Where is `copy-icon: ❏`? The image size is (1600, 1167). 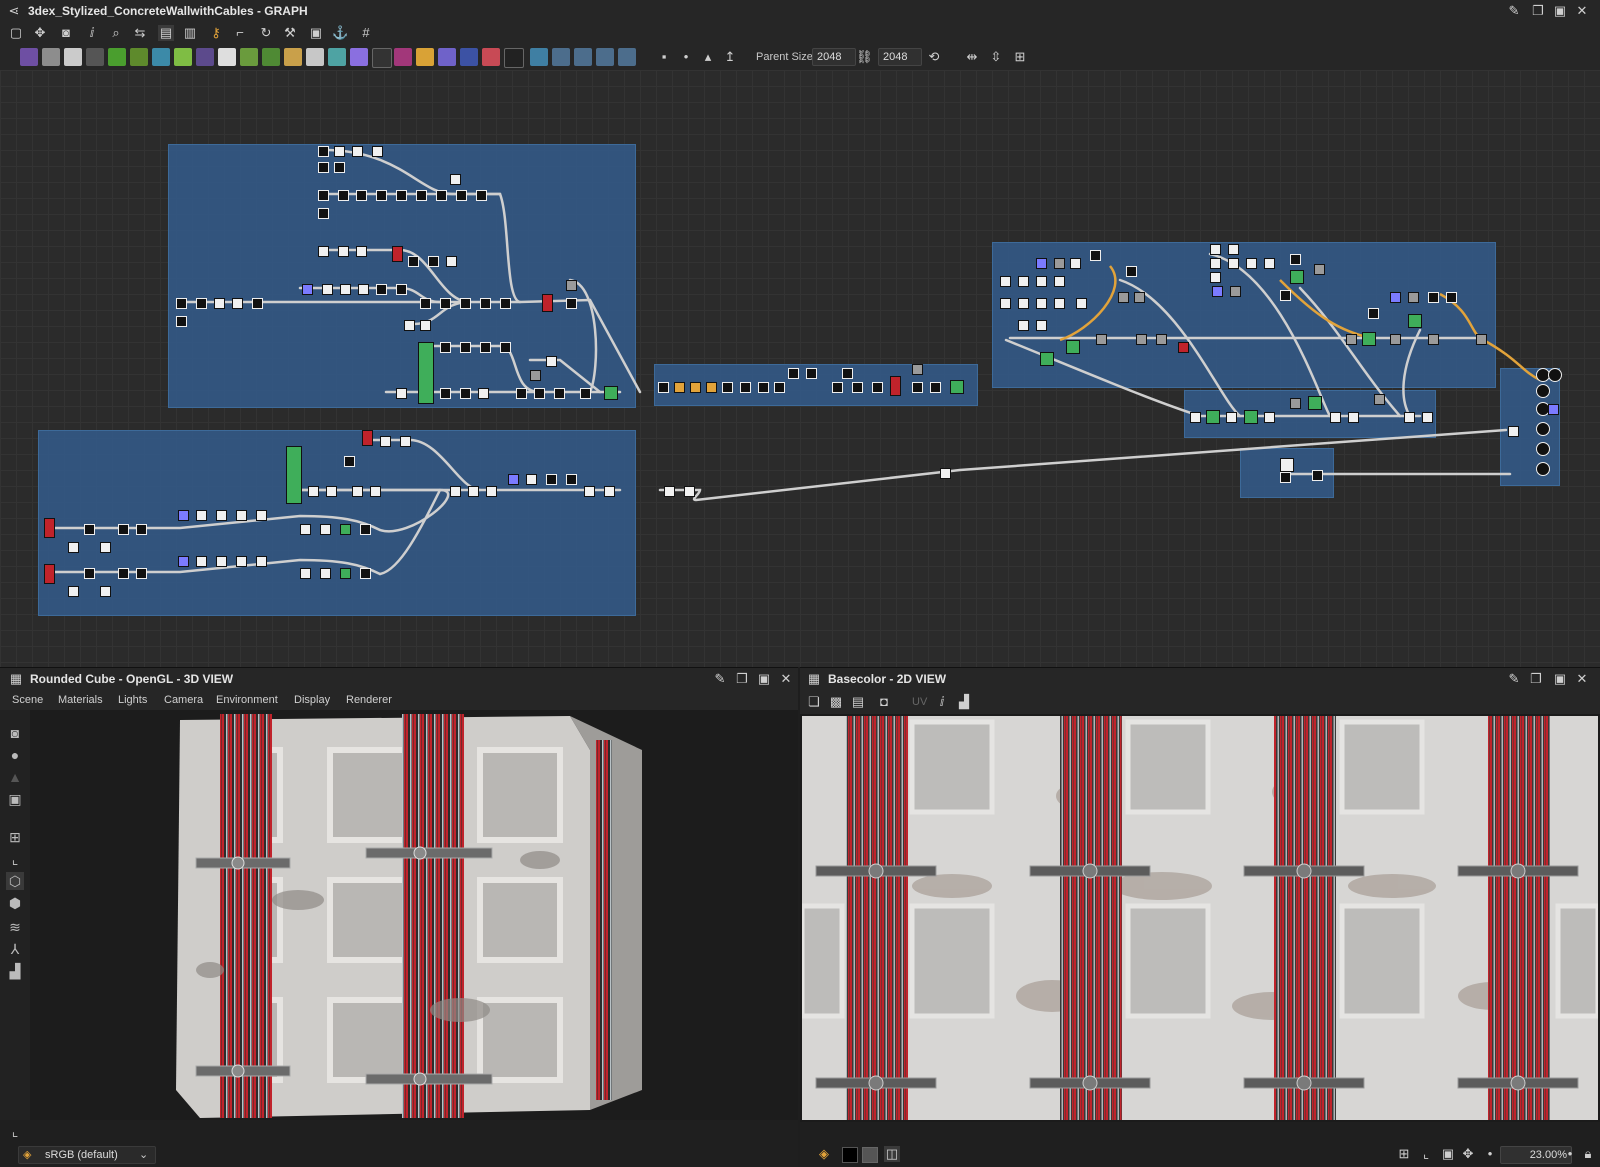
copy-icon: ❏ is located at coordinates (814, 702).